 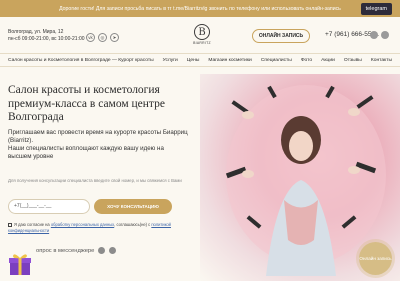 I want to click on address-line: Волгоград, ул. Мира, 12, so click(x=36, y=32).